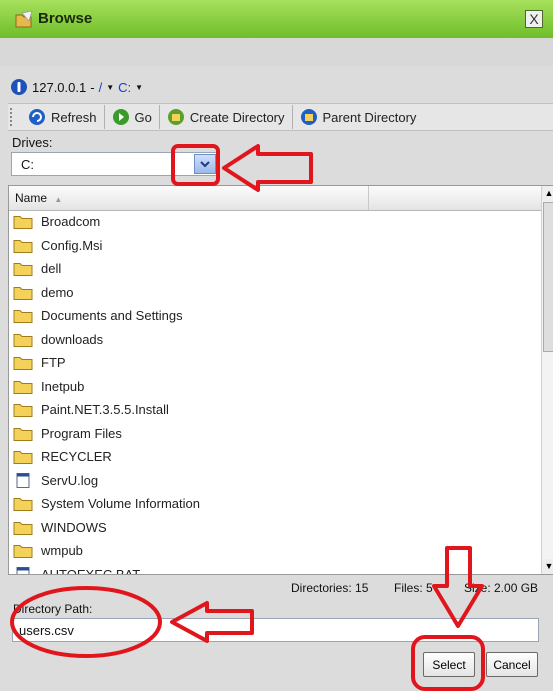  What do you see at coordinates (114, 164) in the screenshot?
I see `drives-select: C:` at bounding box center [114, 164].